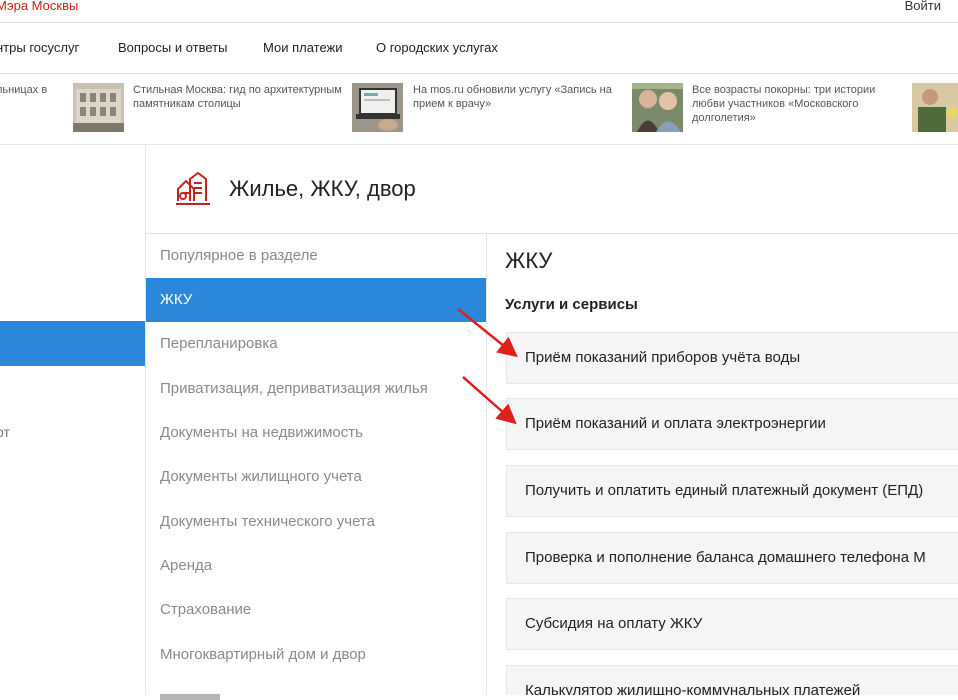 This screenshot has height=700, width=958. I want to click on nav-item-about-services: О городских услугах, so click(437, 47).